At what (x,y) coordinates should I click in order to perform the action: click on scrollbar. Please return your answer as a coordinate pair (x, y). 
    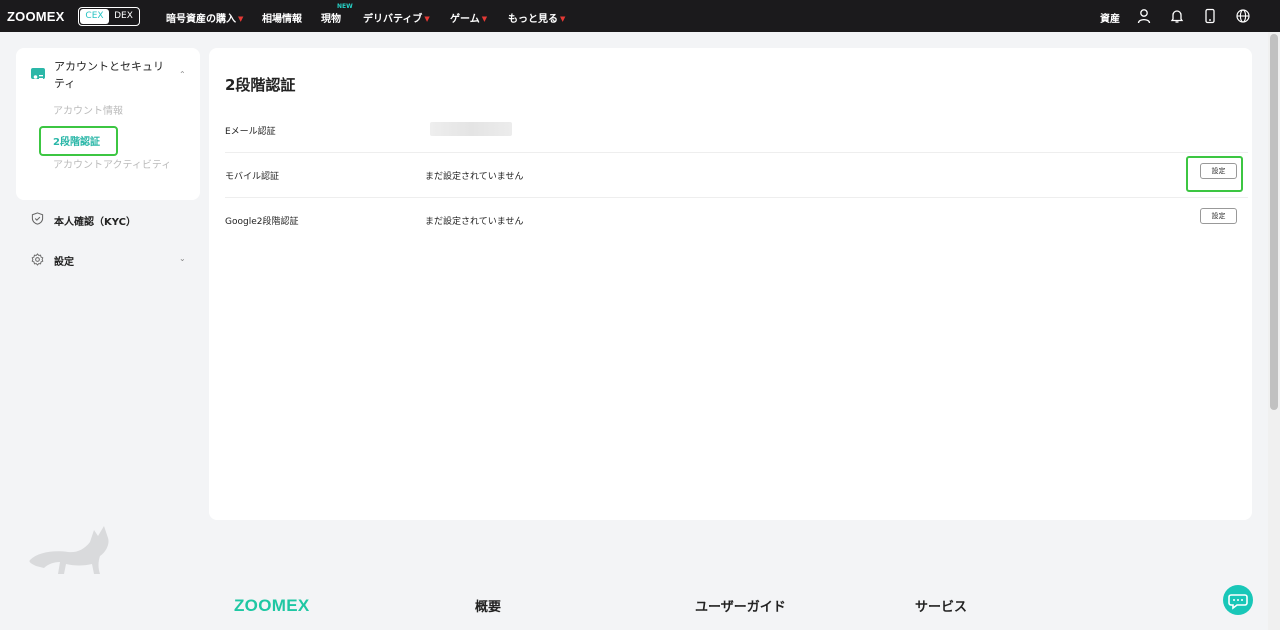
    Looking at the image, I should click on (1274, 331).